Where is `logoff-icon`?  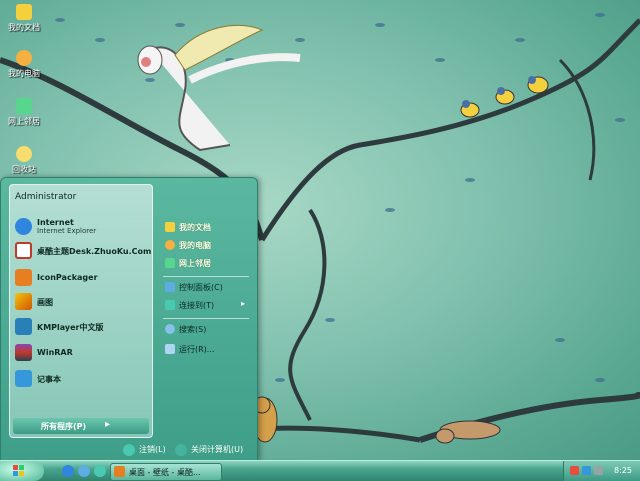
logoff-icon is located at coordinates (129, 450).